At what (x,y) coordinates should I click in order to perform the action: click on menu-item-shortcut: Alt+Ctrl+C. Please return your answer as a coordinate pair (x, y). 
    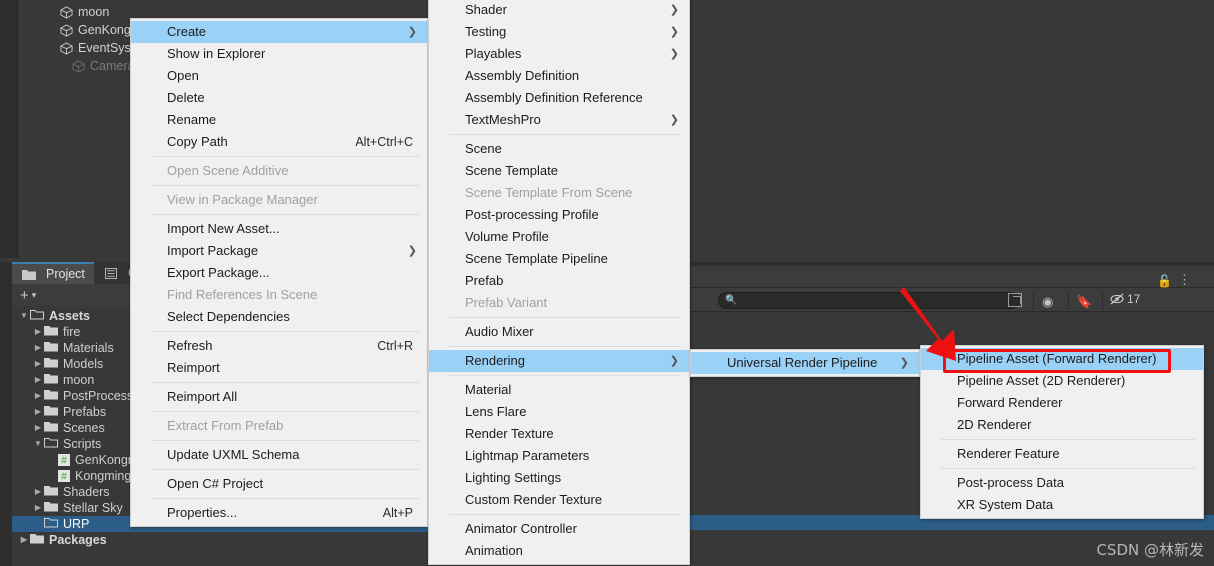
    Looking at the image, I should click on (384, 142).